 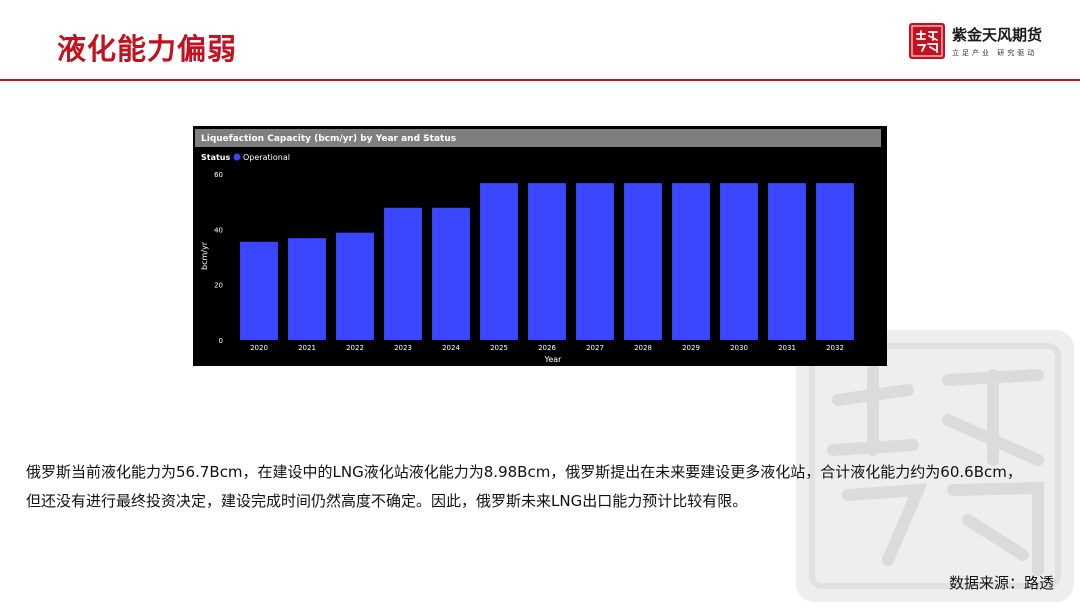 I want to click on x-axis-label: Year, so click(x=553, y=359).